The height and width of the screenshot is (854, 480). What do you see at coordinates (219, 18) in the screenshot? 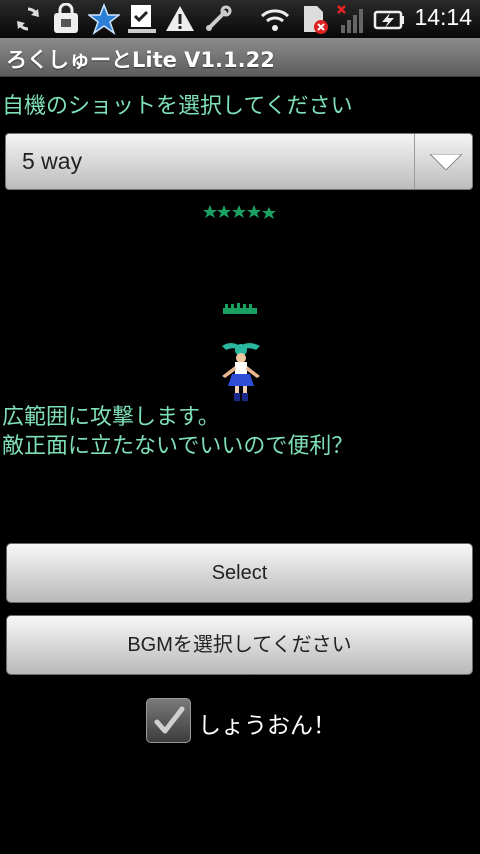
I see `usb-debug-icon` at bounding box center [219, 18].